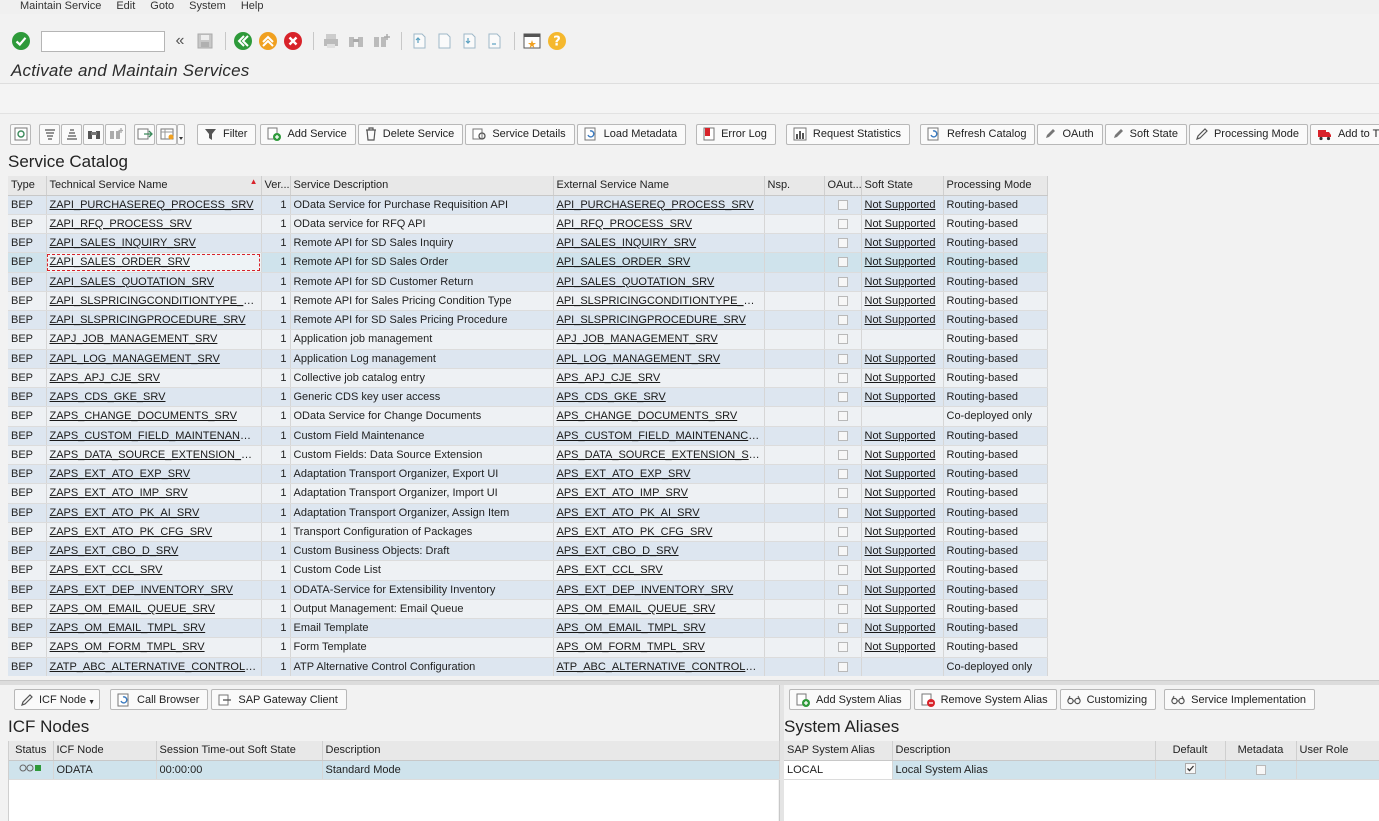  Describe the element at coordinates (659, 647) in the screenshot. I see `external-service-name-link: APS_OM_FORM_TMPL_SRV` at that location.